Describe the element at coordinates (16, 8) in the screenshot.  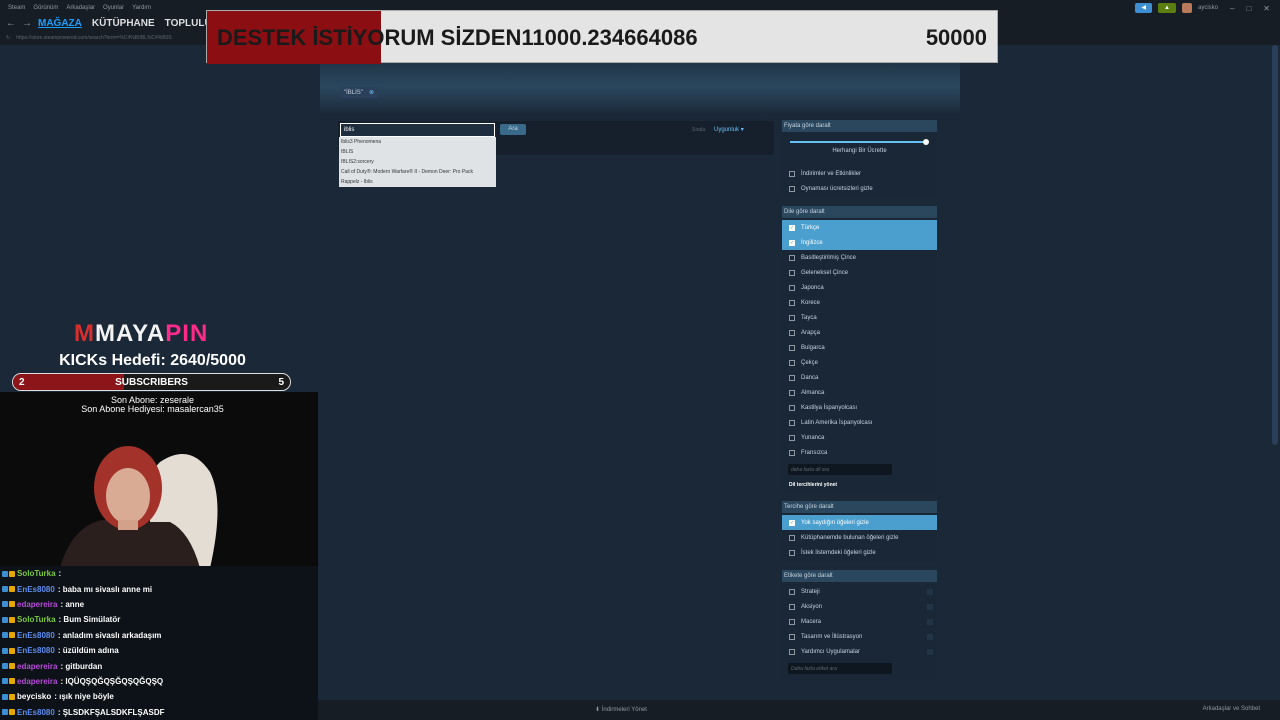
I see `menu-steam: Steam` at that location.